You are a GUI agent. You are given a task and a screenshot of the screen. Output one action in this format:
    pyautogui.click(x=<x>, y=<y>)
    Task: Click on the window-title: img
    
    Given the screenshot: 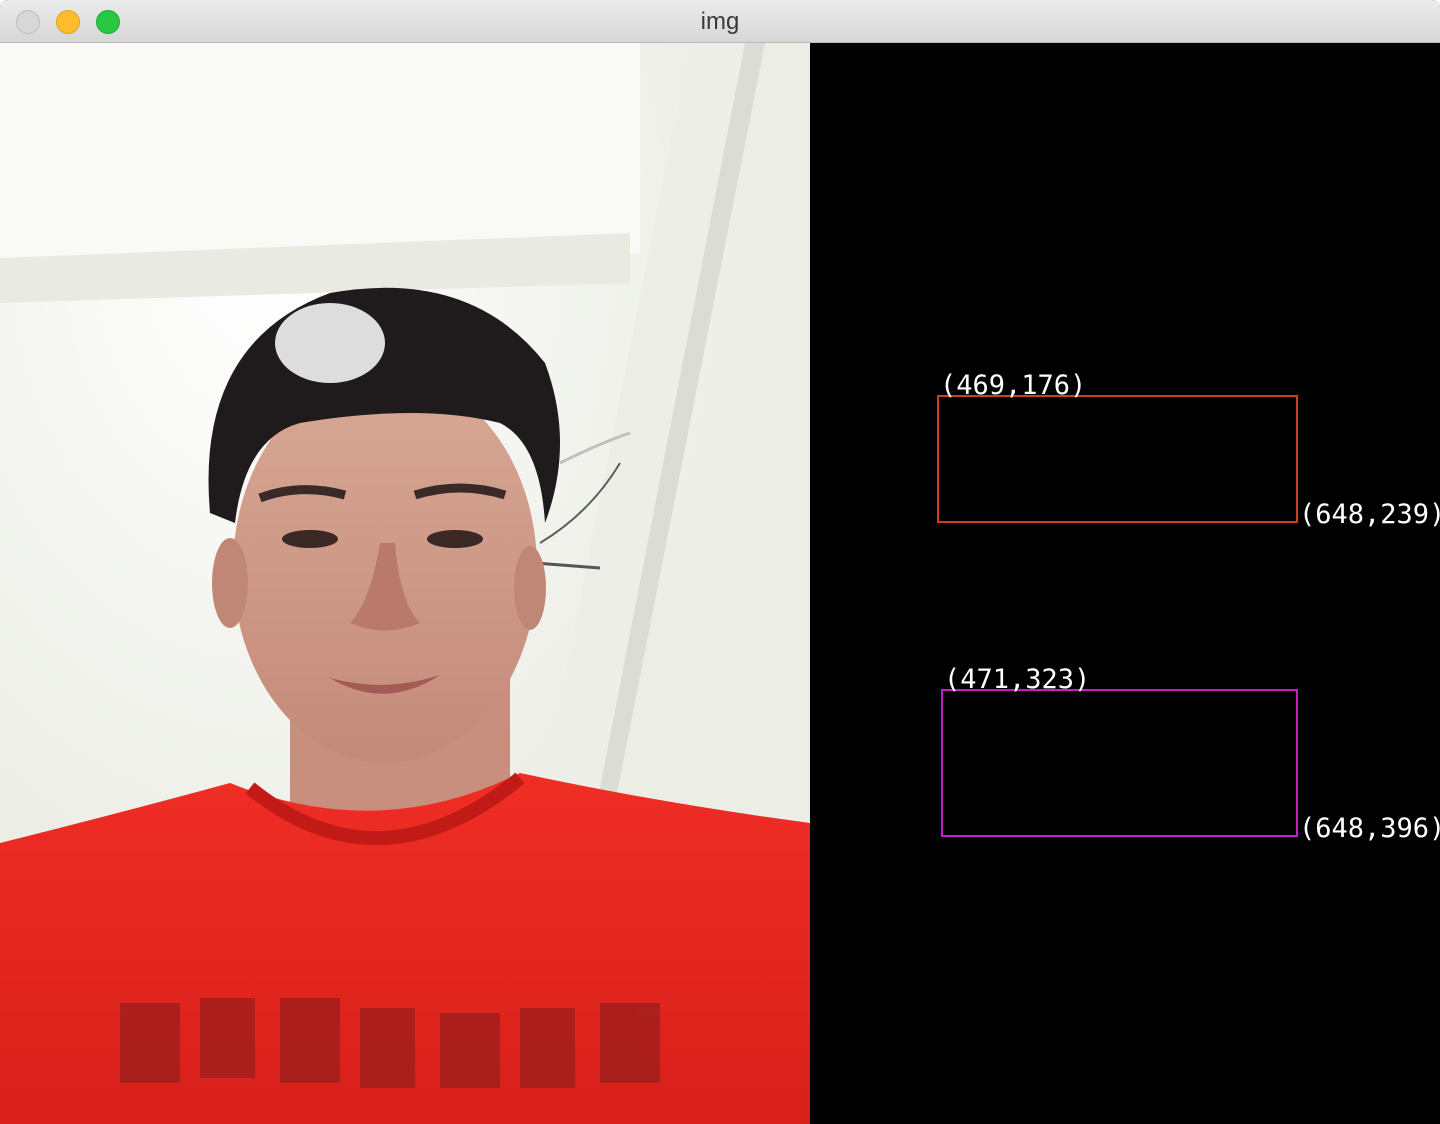 What is the action you would take?
    pyautogui.click(x=720, y=21)
    